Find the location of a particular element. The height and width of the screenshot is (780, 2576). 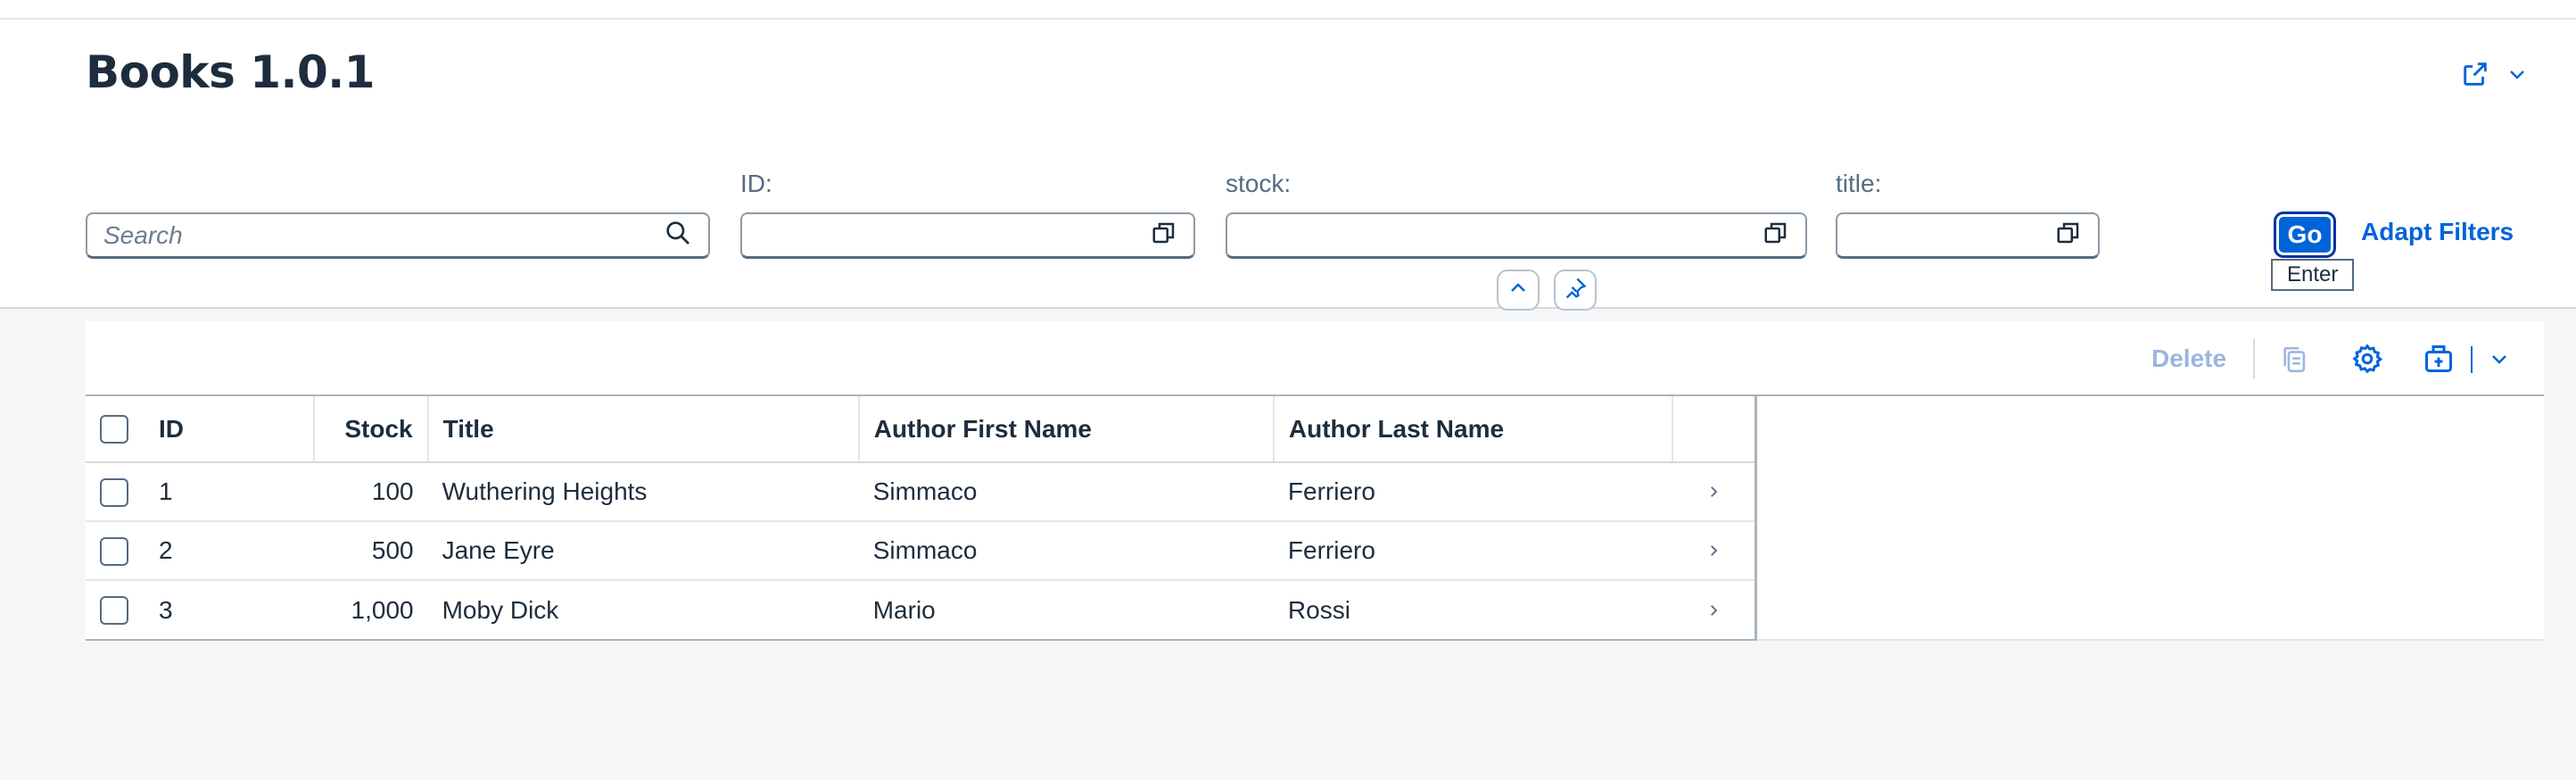

id-filter-field is located at coordinates (967, 236).